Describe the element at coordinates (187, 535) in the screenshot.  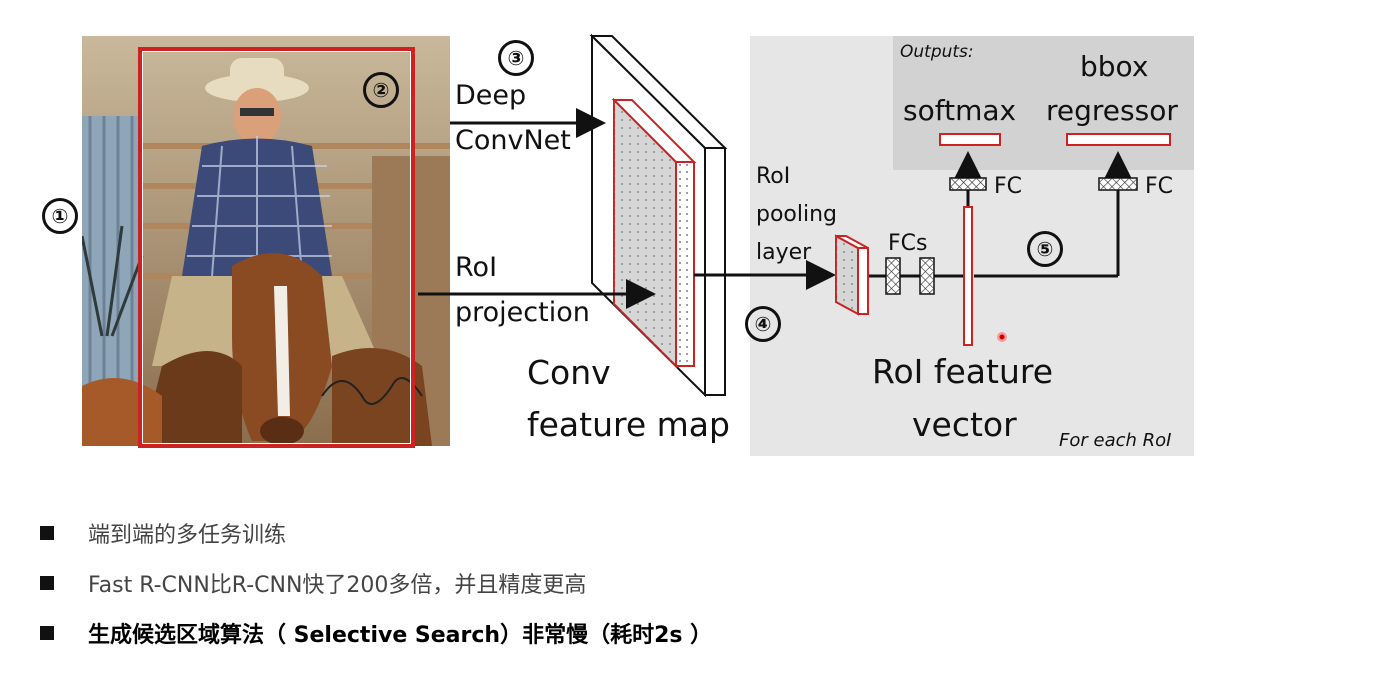
I see `bullet-text: 端到端的多任务训练` at that location.